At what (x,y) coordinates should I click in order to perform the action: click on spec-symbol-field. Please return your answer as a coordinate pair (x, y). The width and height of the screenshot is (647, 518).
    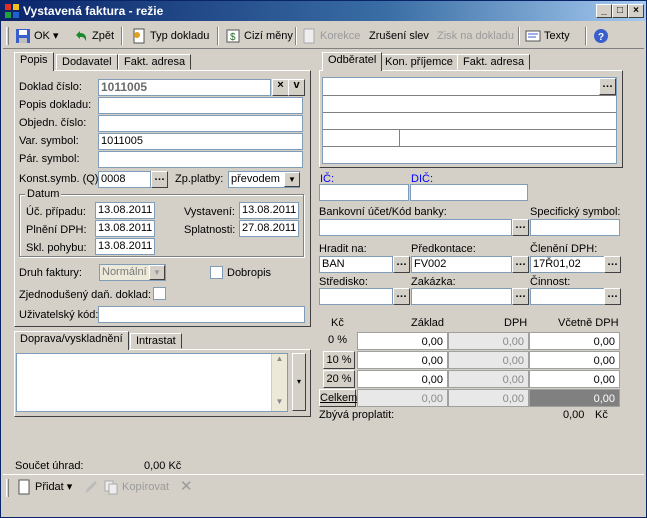
    Looking at the image, I should click on (575, 227).